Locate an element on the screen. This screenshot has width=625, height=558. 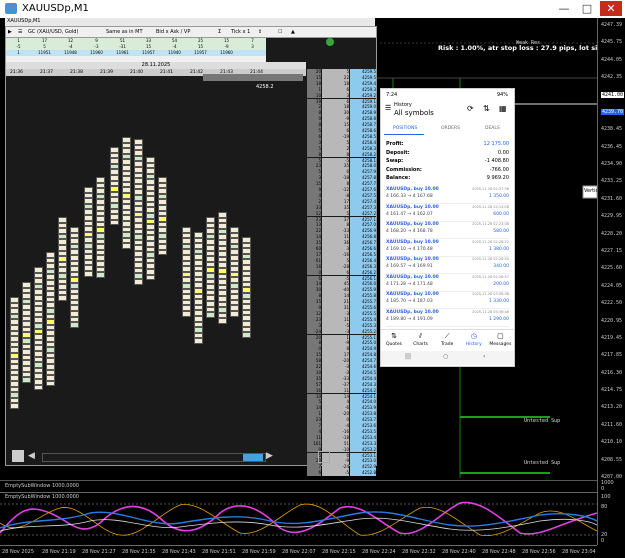
mode-select: Same as in MT is located at coordinates (124, 32).